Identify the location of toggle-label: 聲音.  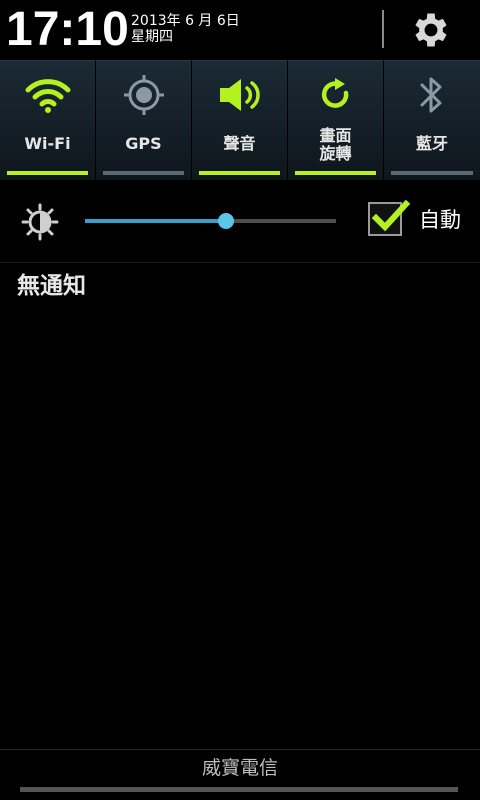
(239, 143).